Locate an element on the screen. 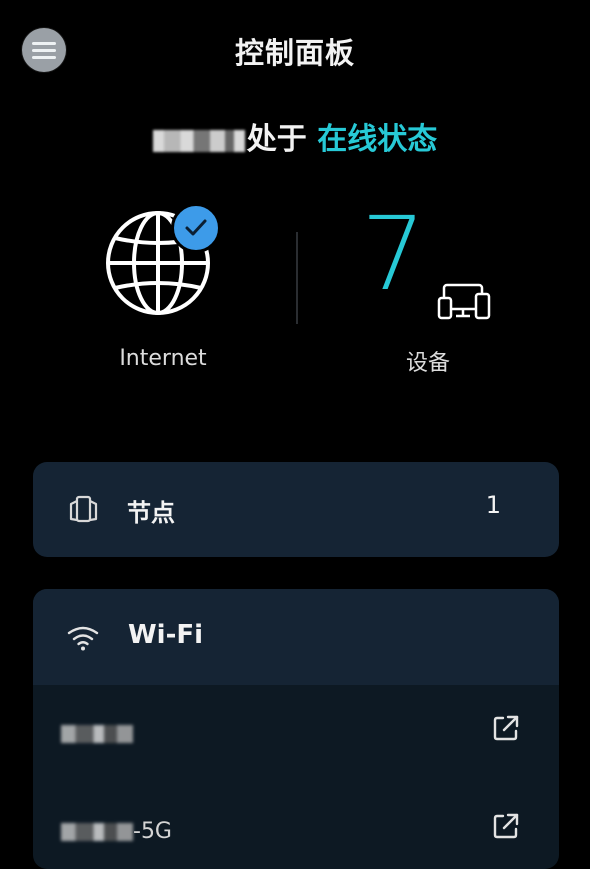  network-status: 处于 在线状态 is located at coordinates (295, 136).